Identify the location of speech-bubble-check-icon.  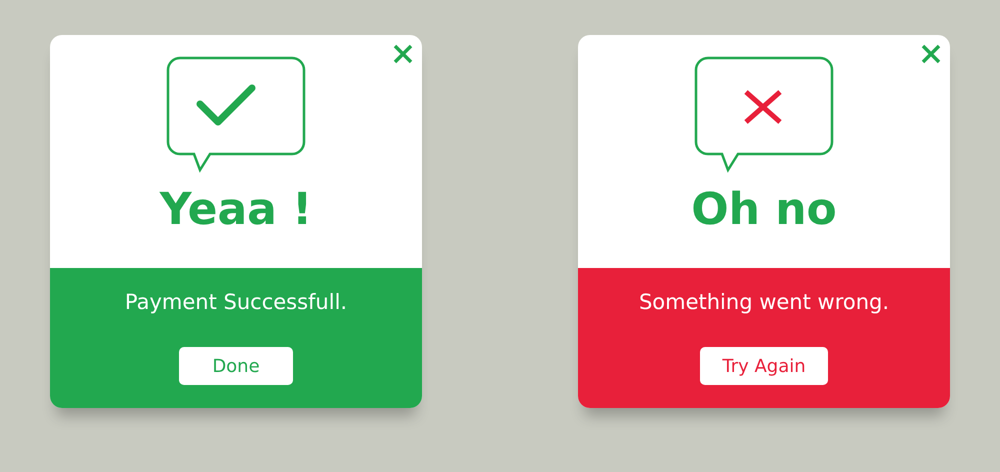
(236, 115).